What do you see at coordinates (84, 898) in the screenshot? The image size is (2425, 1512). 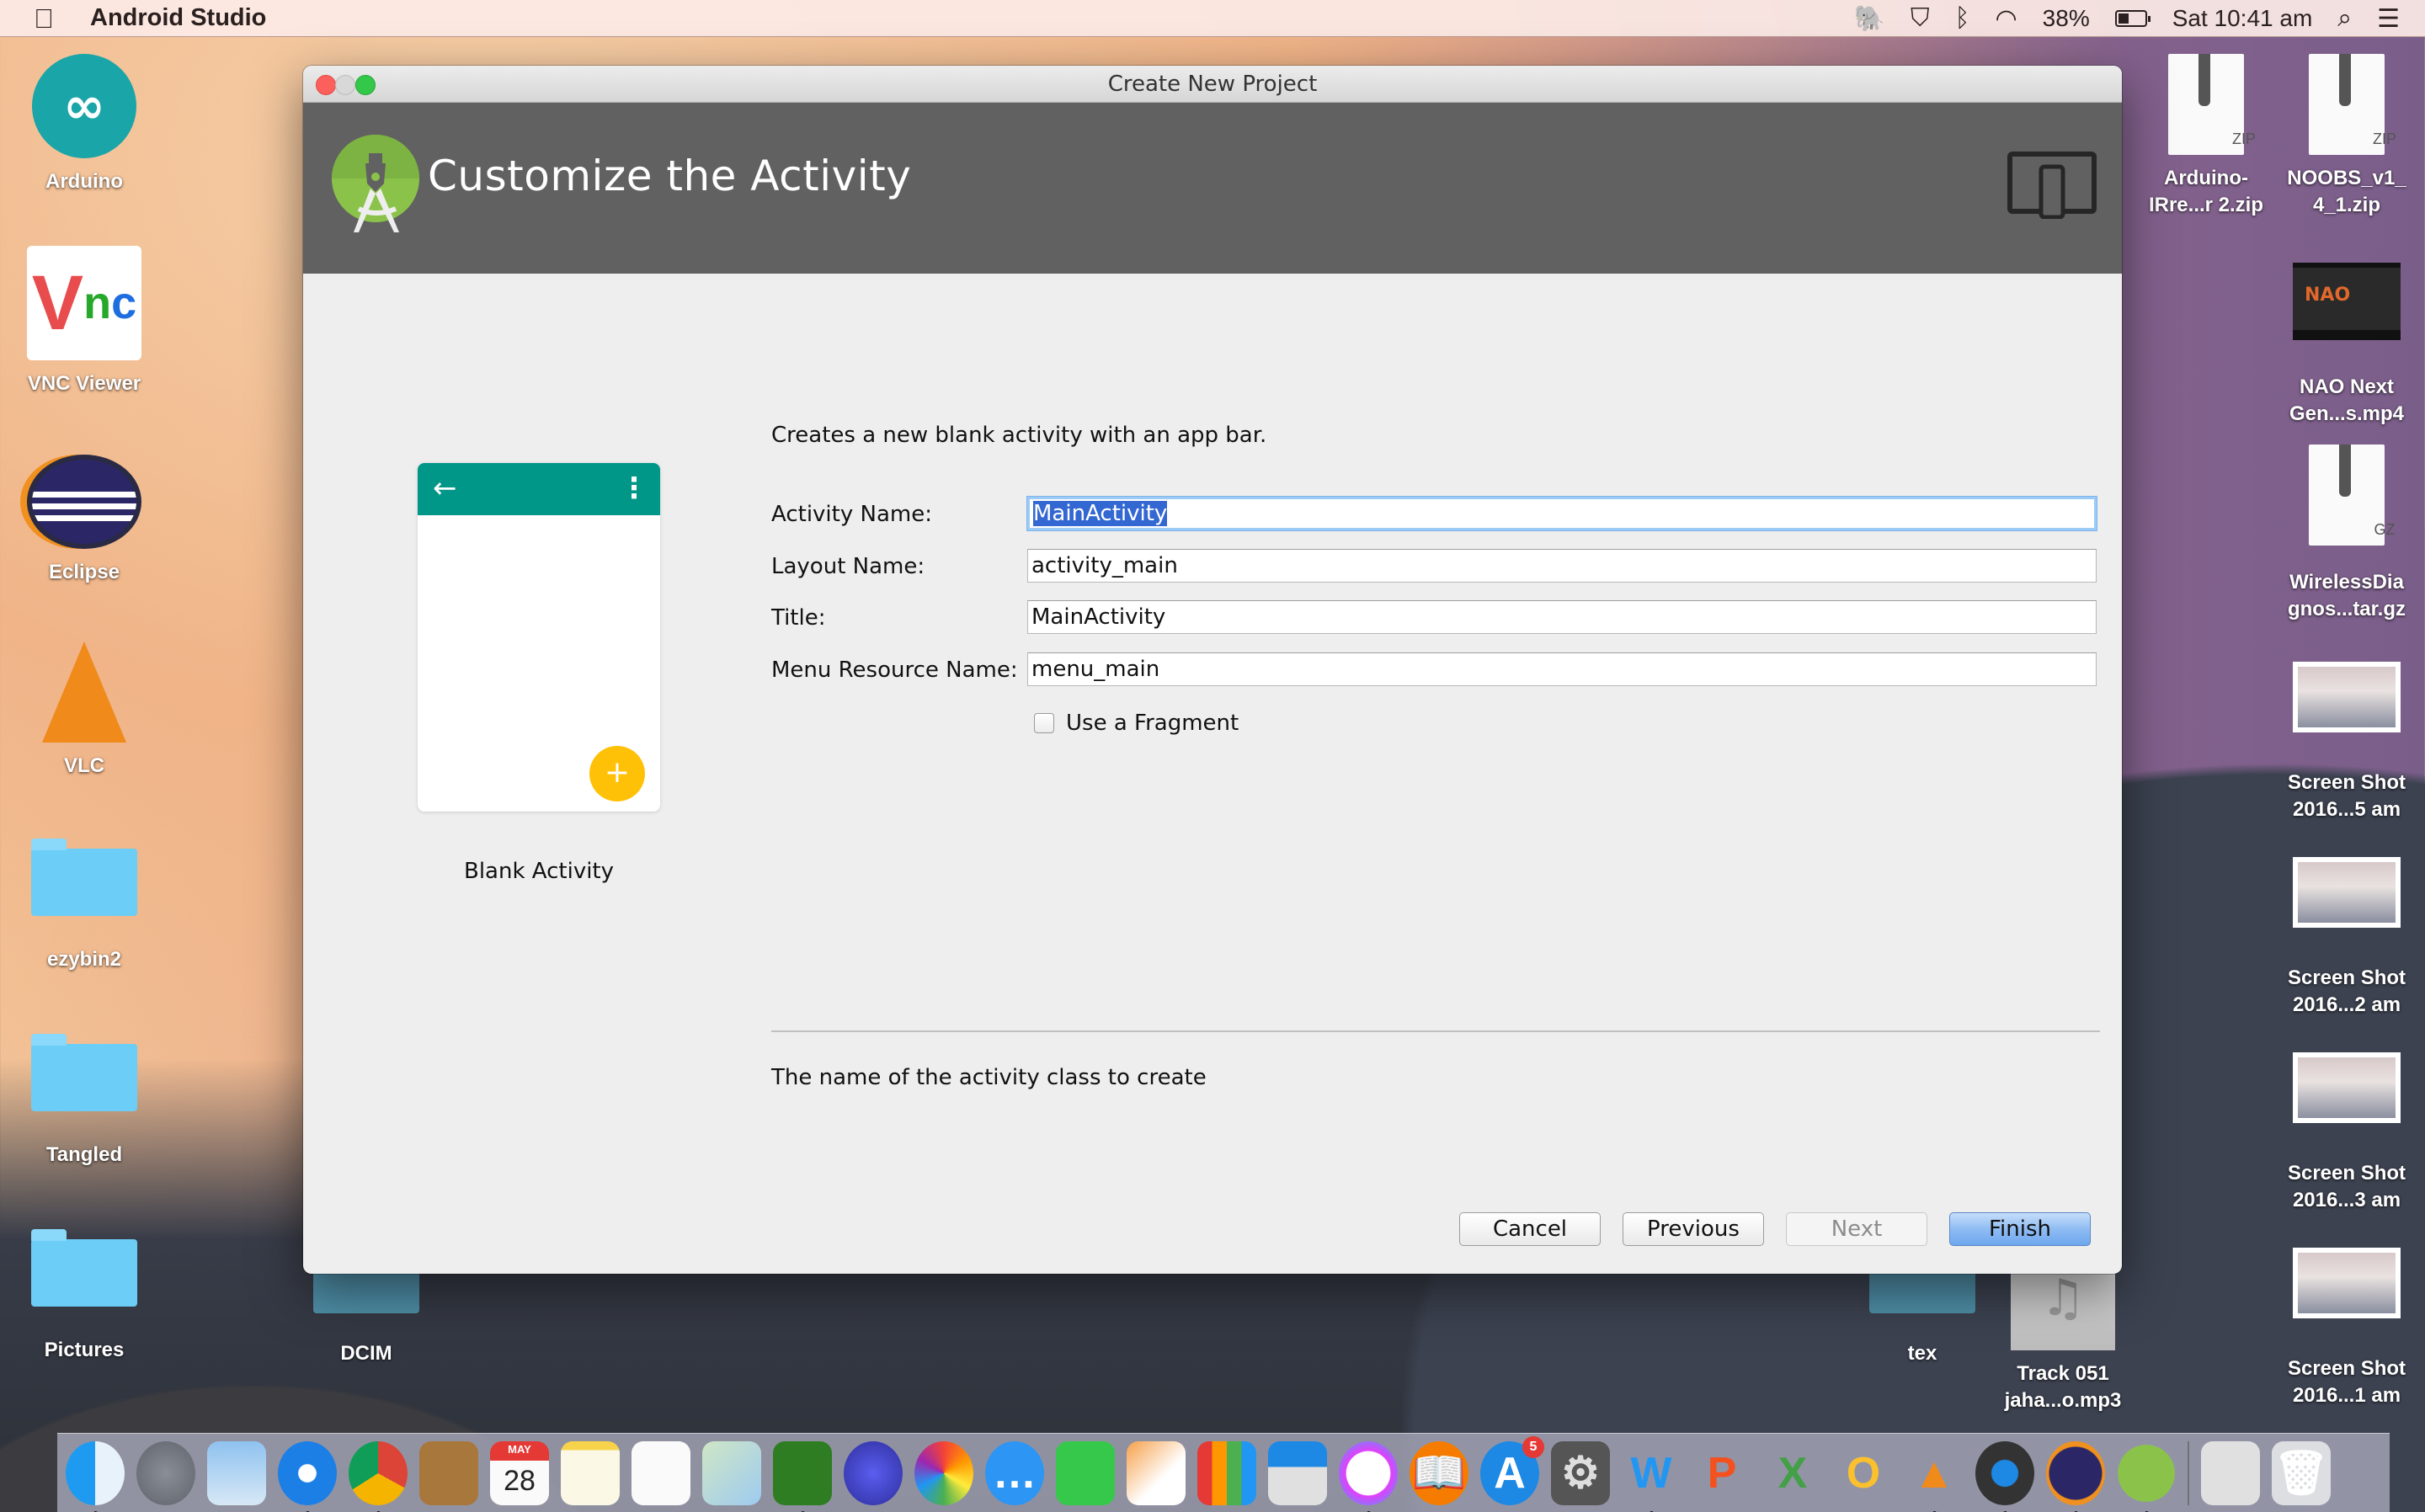 I see `desktop-icon-ezybin2: ezybin2` at bounding box center [84, 898].